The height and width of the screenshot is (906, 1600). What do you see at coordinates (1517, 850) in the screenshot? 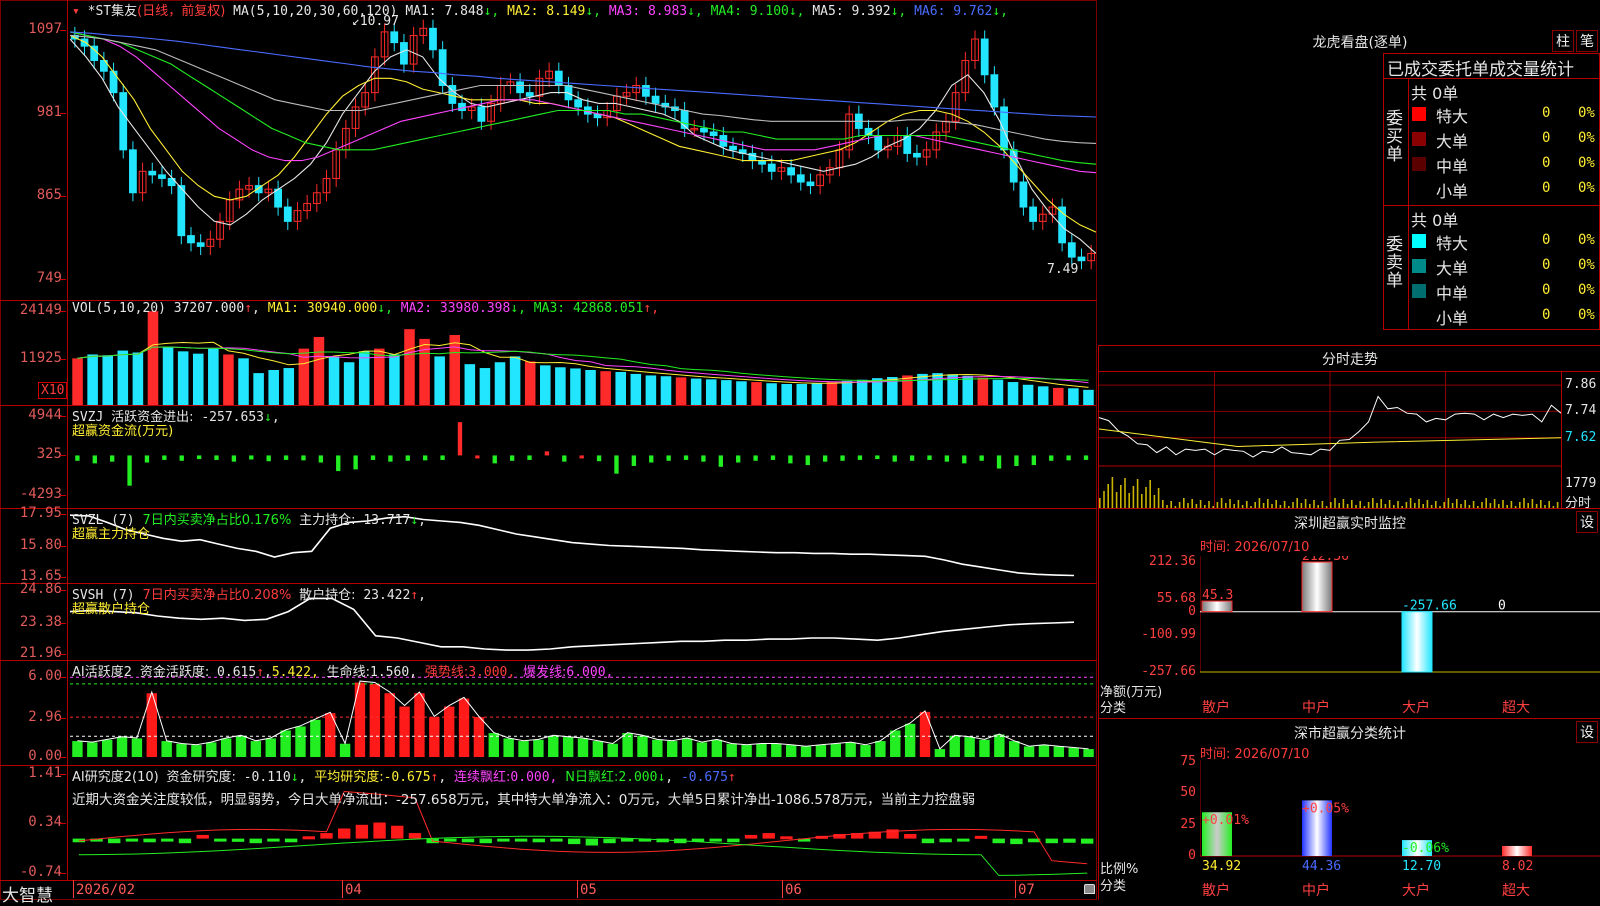
I see `ratio-bar` at bounding box center [1517, 850].